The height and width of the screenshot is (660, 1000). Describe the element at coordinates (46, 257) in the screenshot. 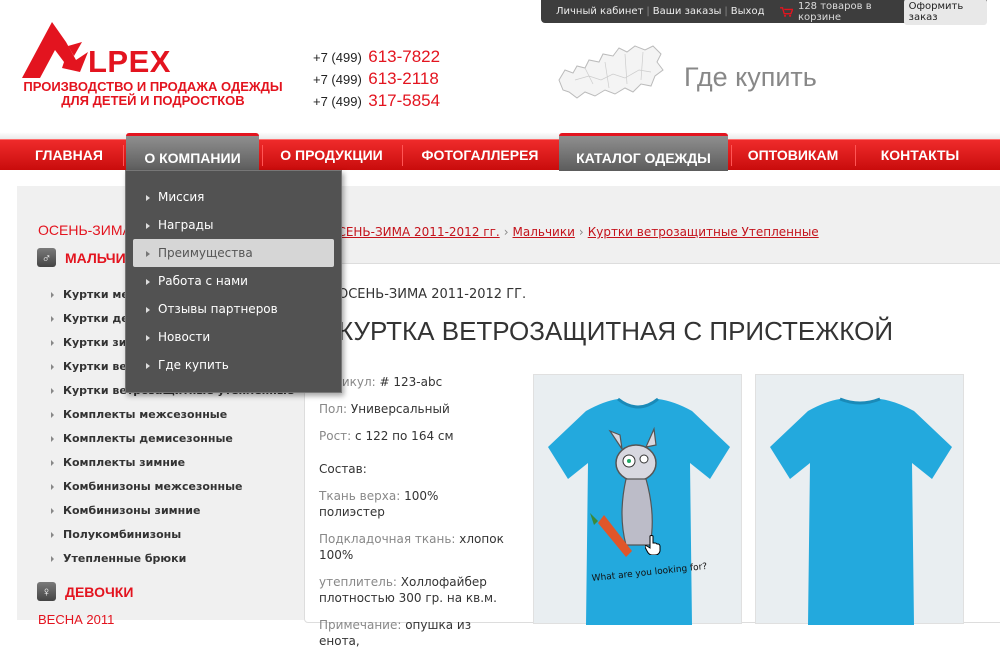

I see `male-icon: ♂` at that location.